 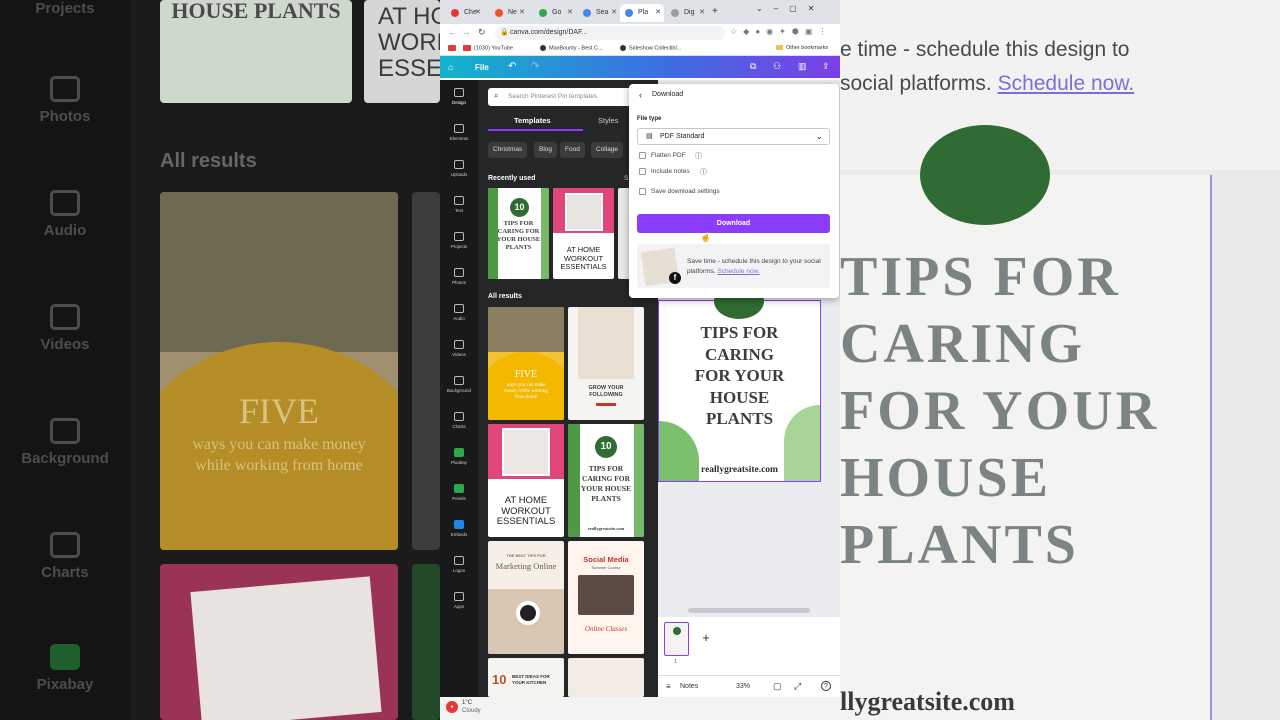 What do you see at coordinates (606, 363) in the screenshot?
I see `template-thumb: GROW YOUR FOLLOWING` at bounding box center [606, 363].